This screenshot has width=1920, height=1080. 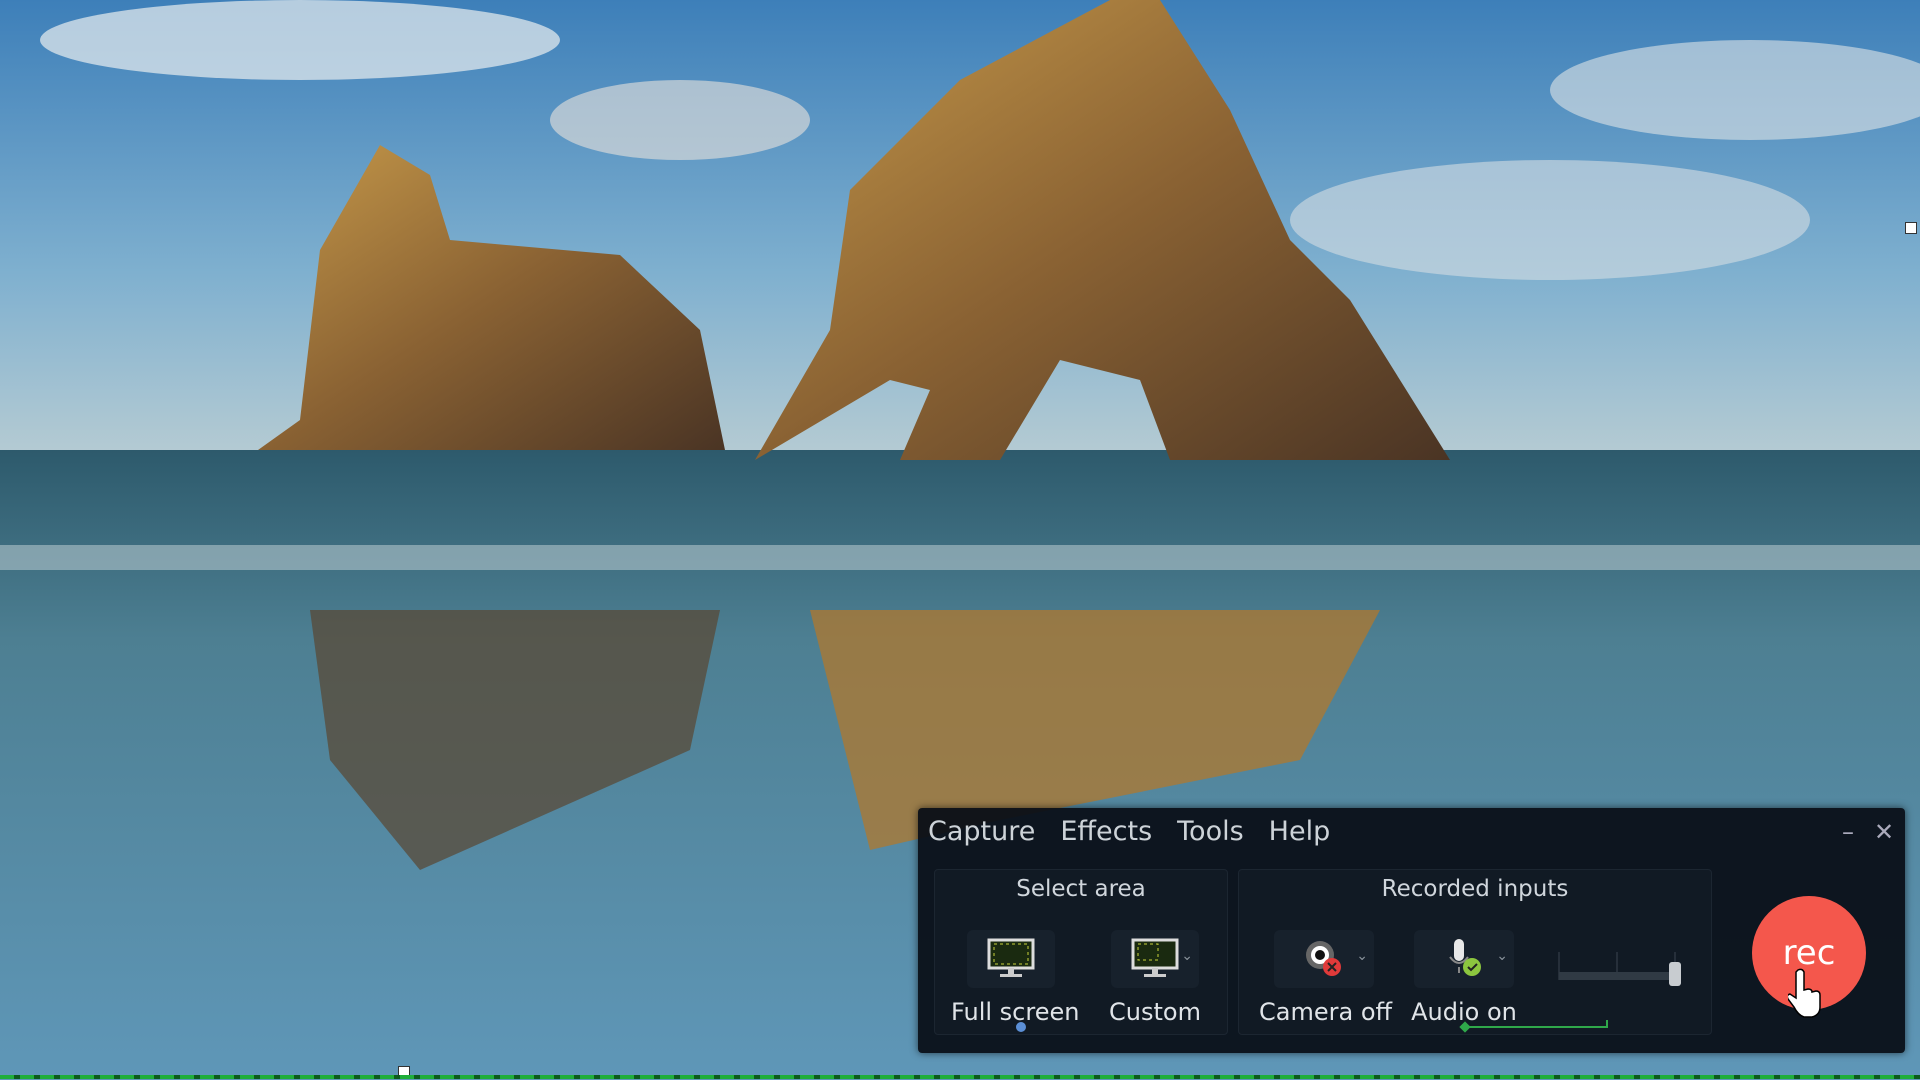 I want to click on menu-help: Help, so click(x=1300, y=831).